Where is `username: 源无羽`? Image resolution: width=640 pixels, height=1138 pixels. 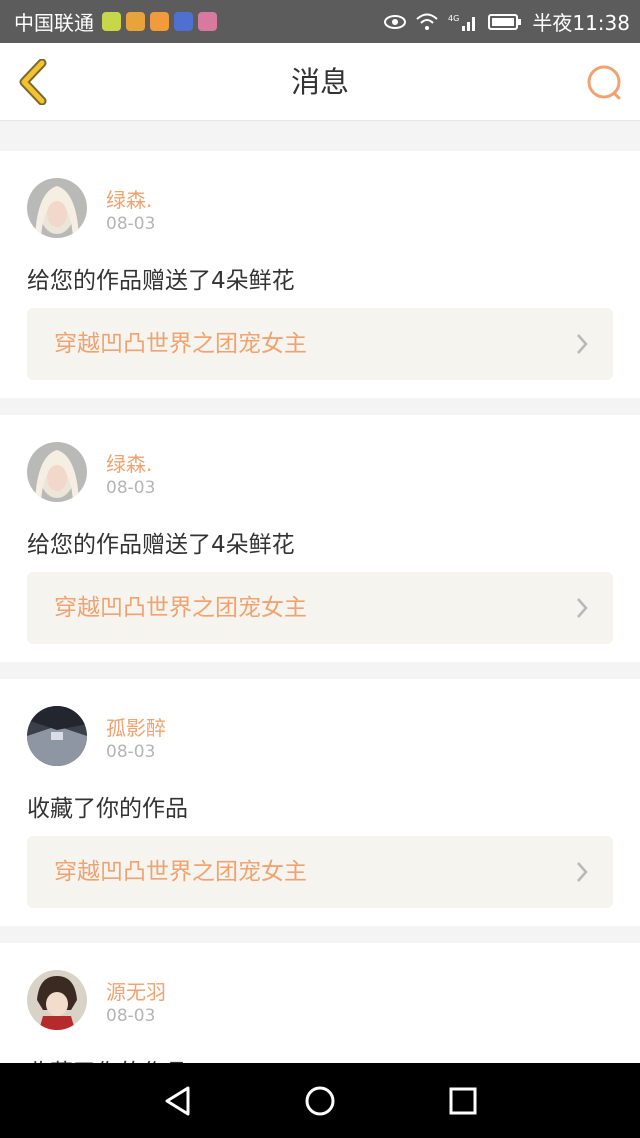 username: 源无羽 is located at coordinates (136, 990).